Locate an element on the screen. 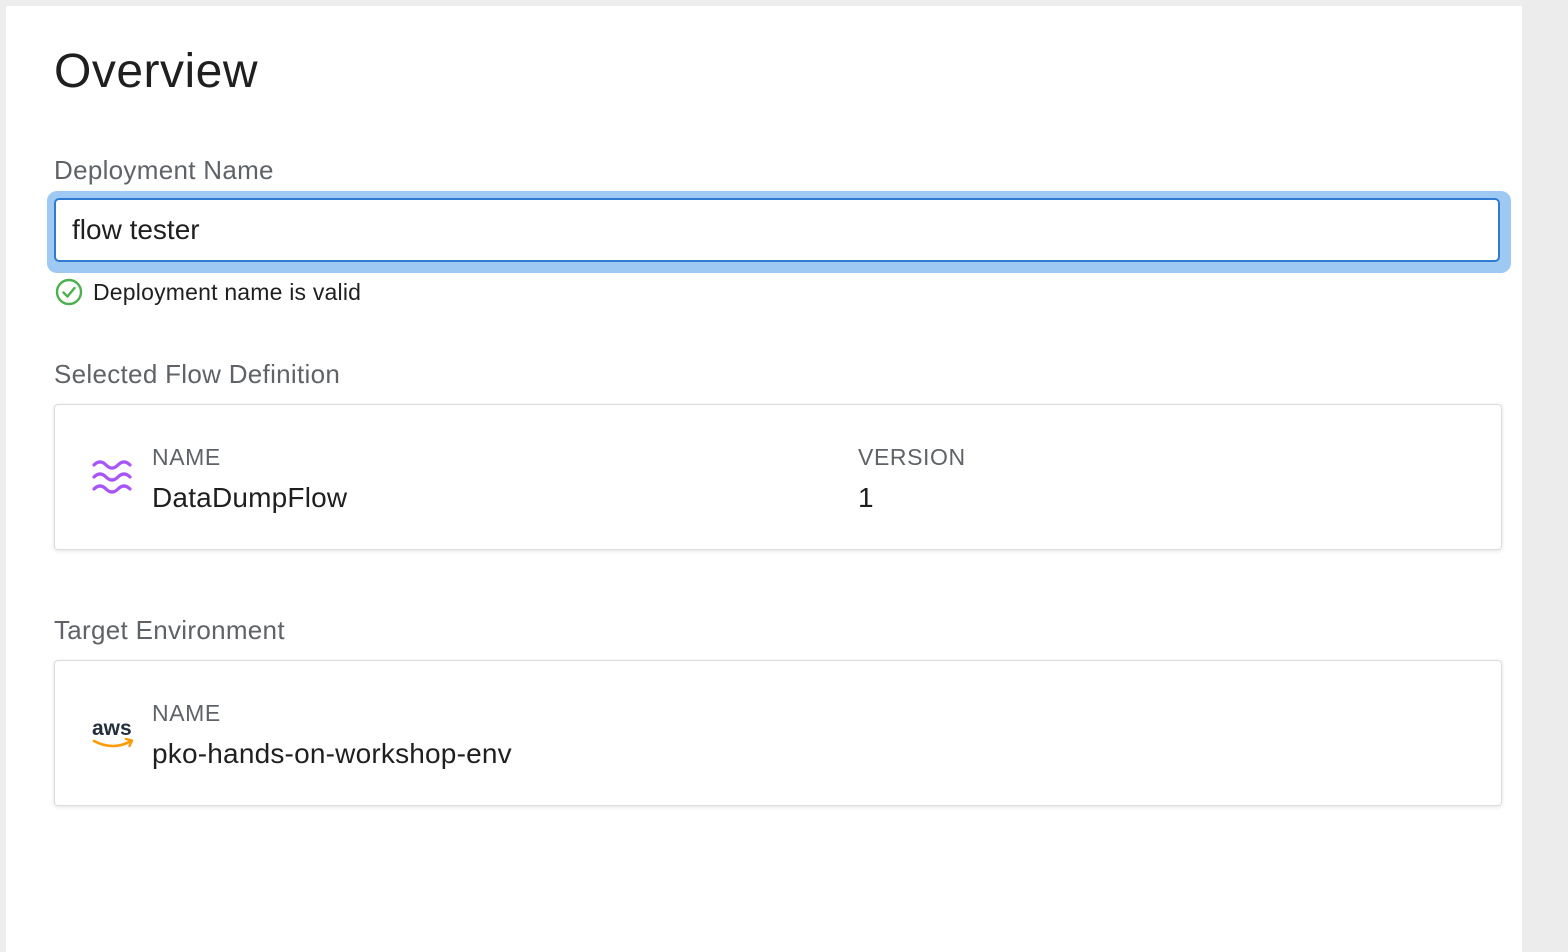 Image resolution: width=1568 pixels, height=952 pixels. environment-name-field: NAME pko-hands-on-workshop-env is located at coordinates (332, 735).